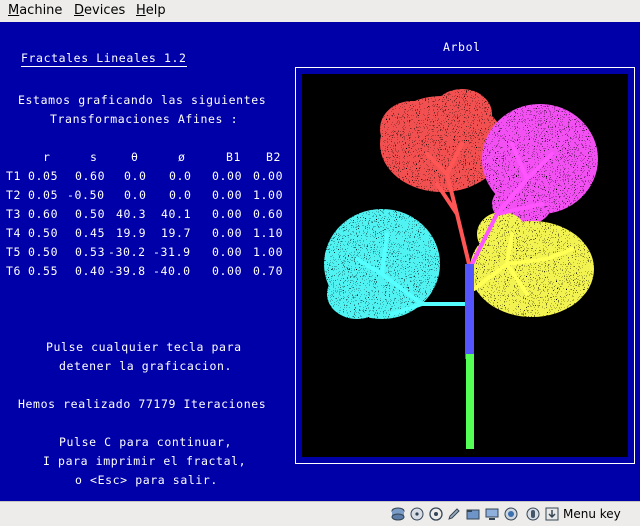 The image size is (640, 526). I want to click on cell-b2: 0.60, so click(268, 214).